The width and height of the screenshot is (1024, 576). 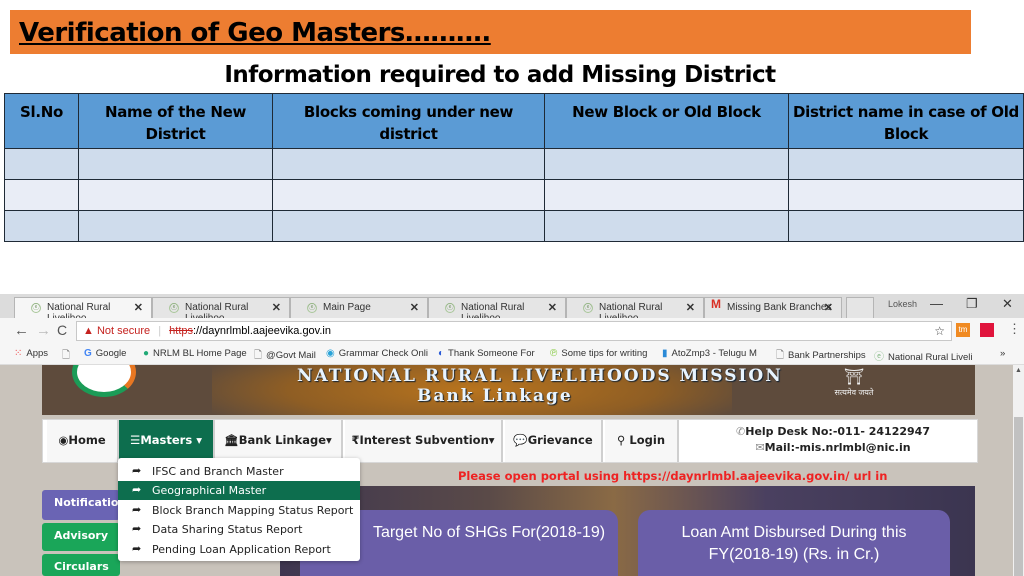 I want to click on bookmark-bank-partnerships: 🗋 Bank Partnerships, so click(x=821, y=356).